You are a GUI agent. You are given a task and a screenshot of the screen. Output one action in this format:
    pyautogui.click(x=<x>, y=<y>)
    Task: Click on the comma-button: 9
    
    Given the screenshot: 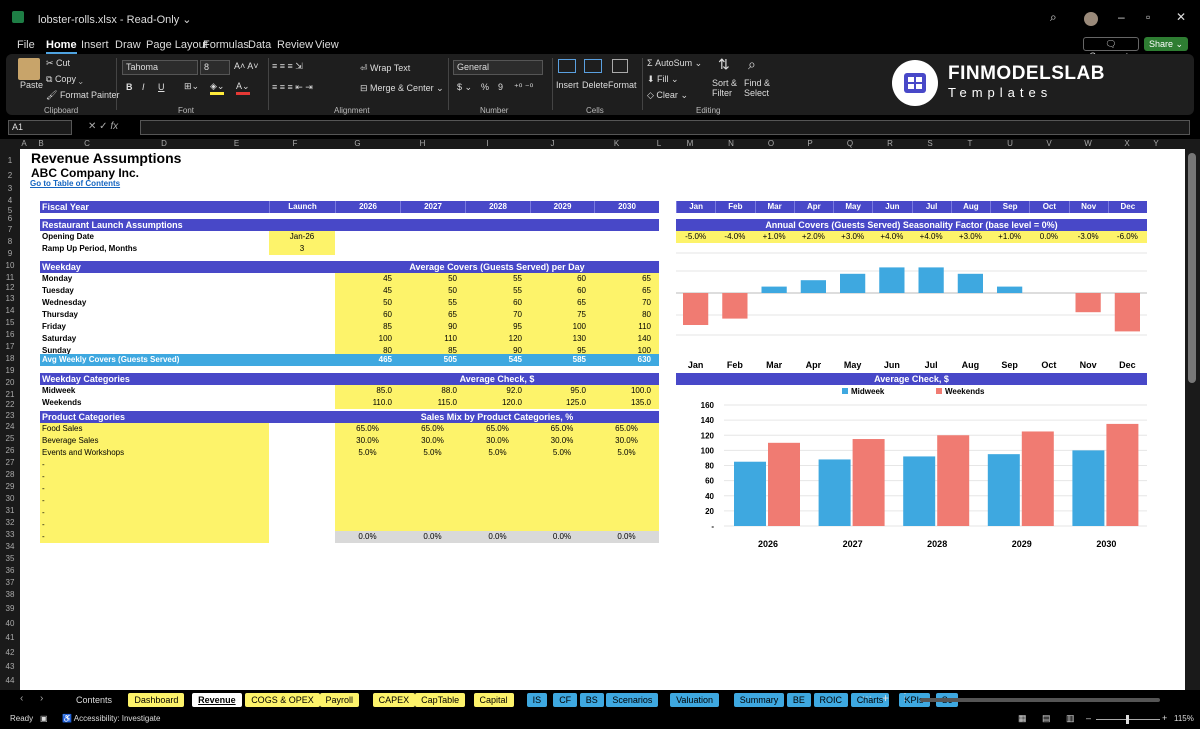 What is the action you would take?
    pyautogui.click(x=500, y=87)
    